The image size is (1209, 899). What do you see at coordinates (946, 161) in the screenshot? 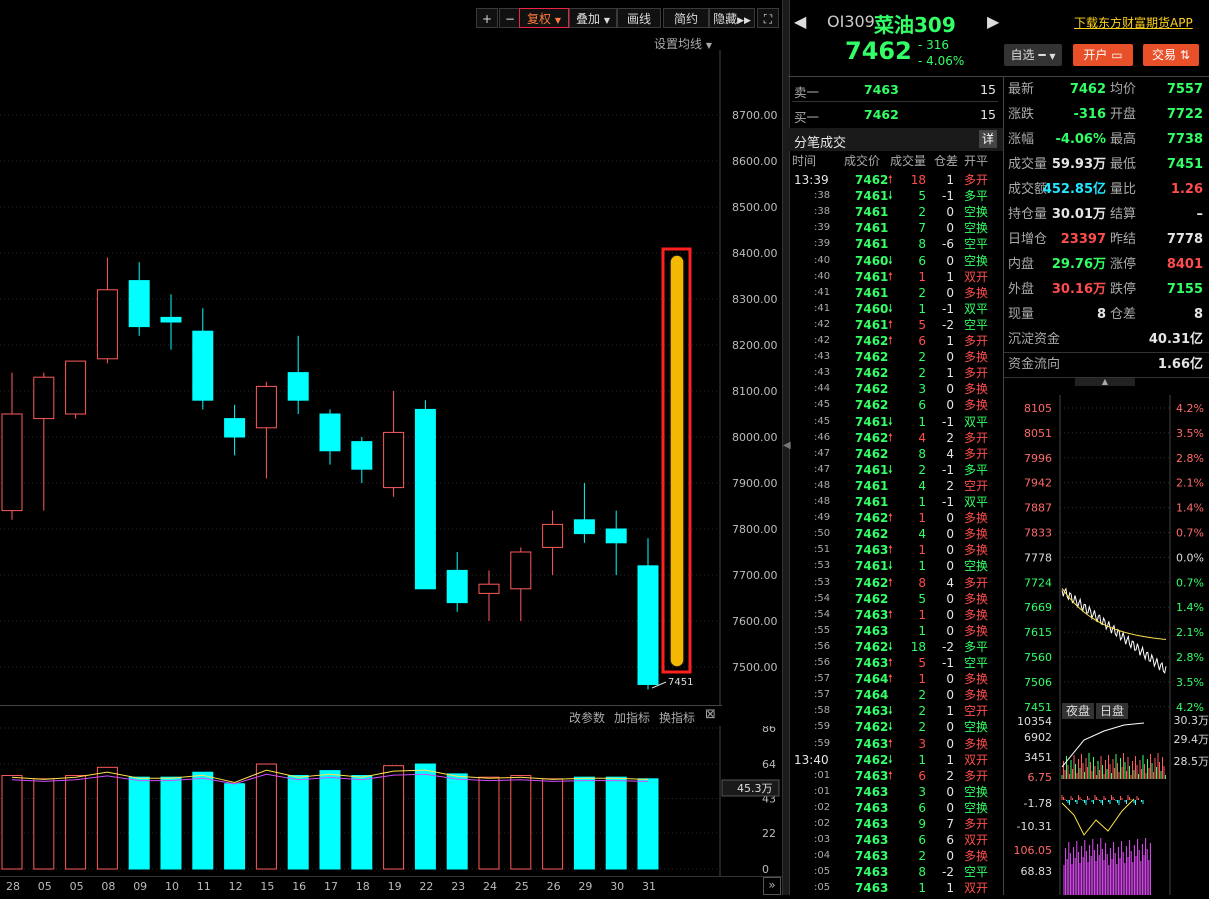
I see `col-oi-change: 仓差` at bounding box center [946, 161].